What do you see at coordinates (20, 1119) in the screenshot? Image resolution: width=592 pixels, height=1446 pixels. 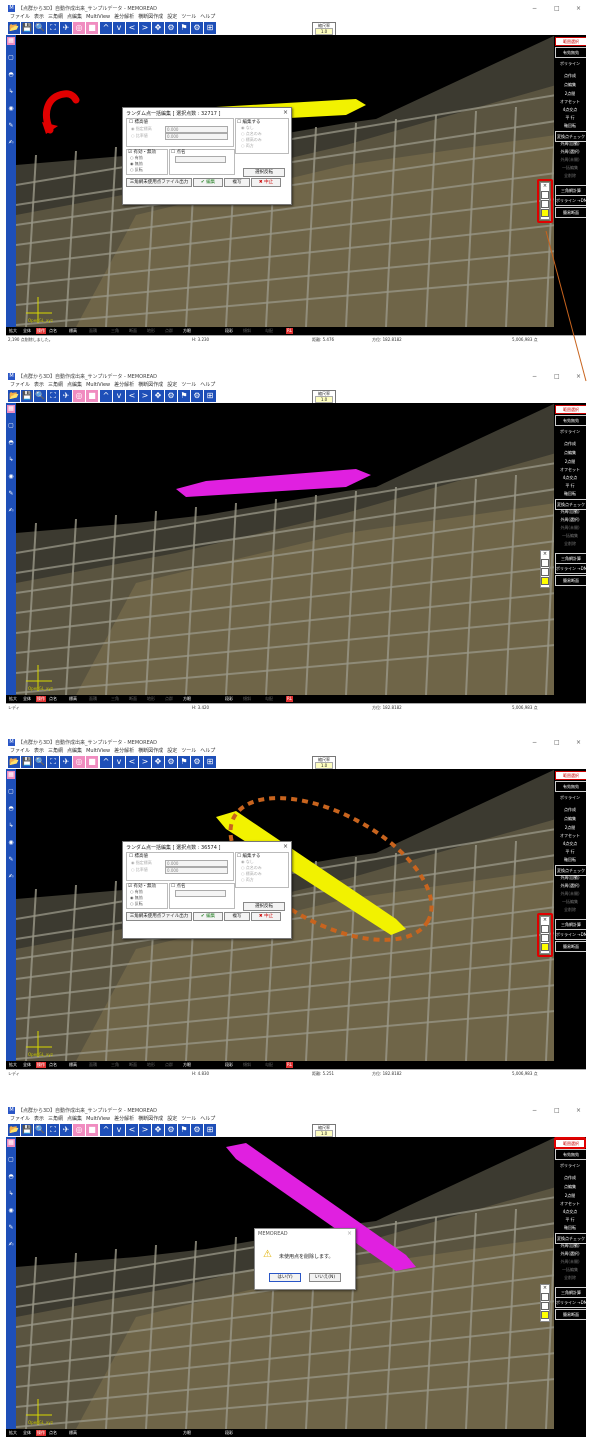 I see `menu-item: ファイル` at bounding box center [20, 1119].